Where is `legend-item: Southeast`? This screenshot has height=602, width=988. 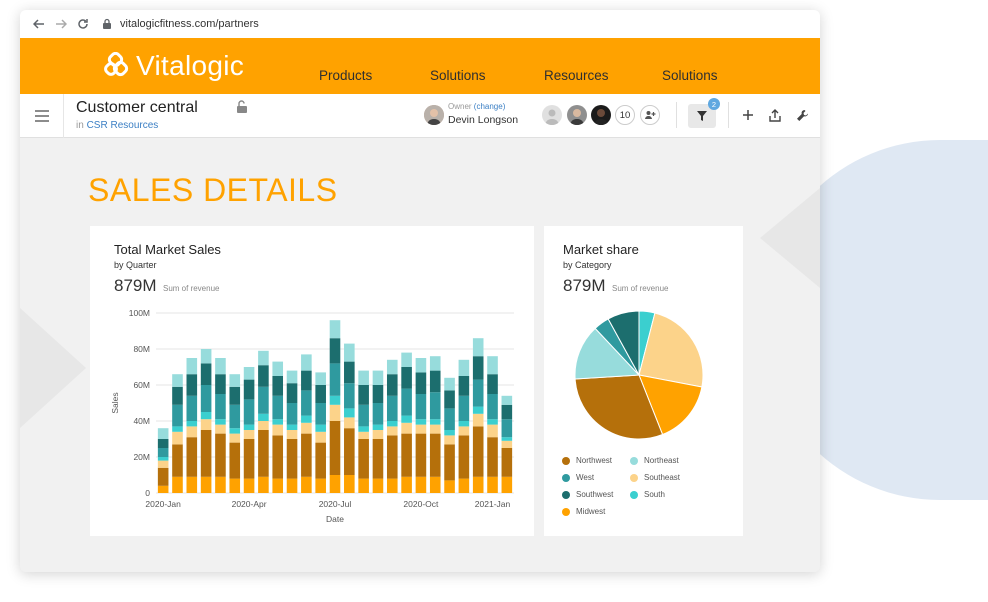
legend-item: Southeast is located at coordinates (655, 477).